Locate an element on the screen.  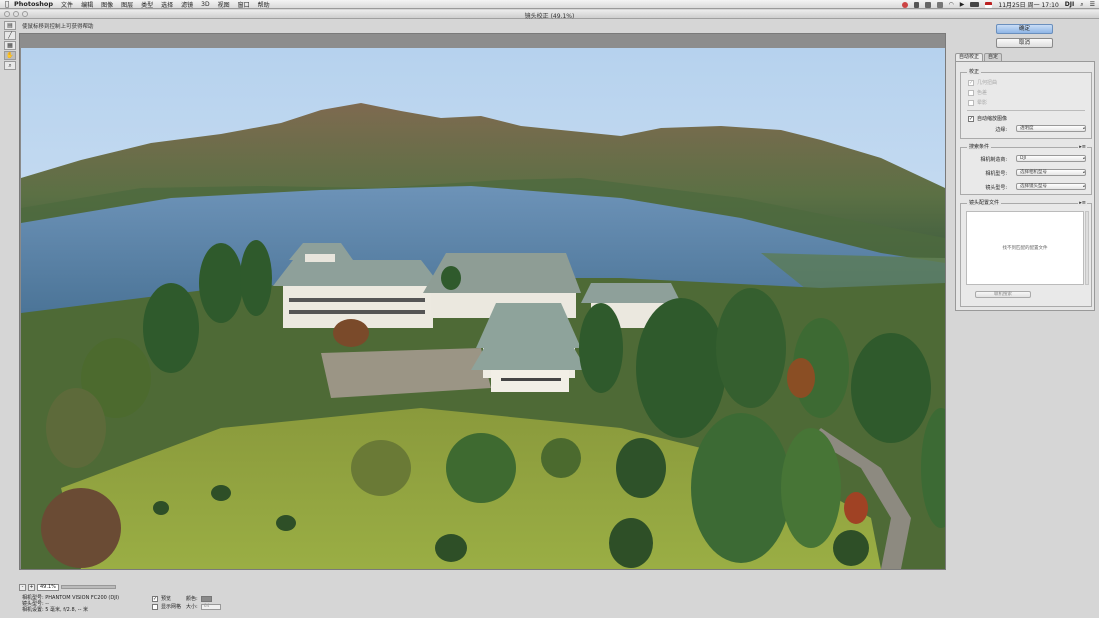
app-menu: Photoshop is located at coordinates (33, 4).